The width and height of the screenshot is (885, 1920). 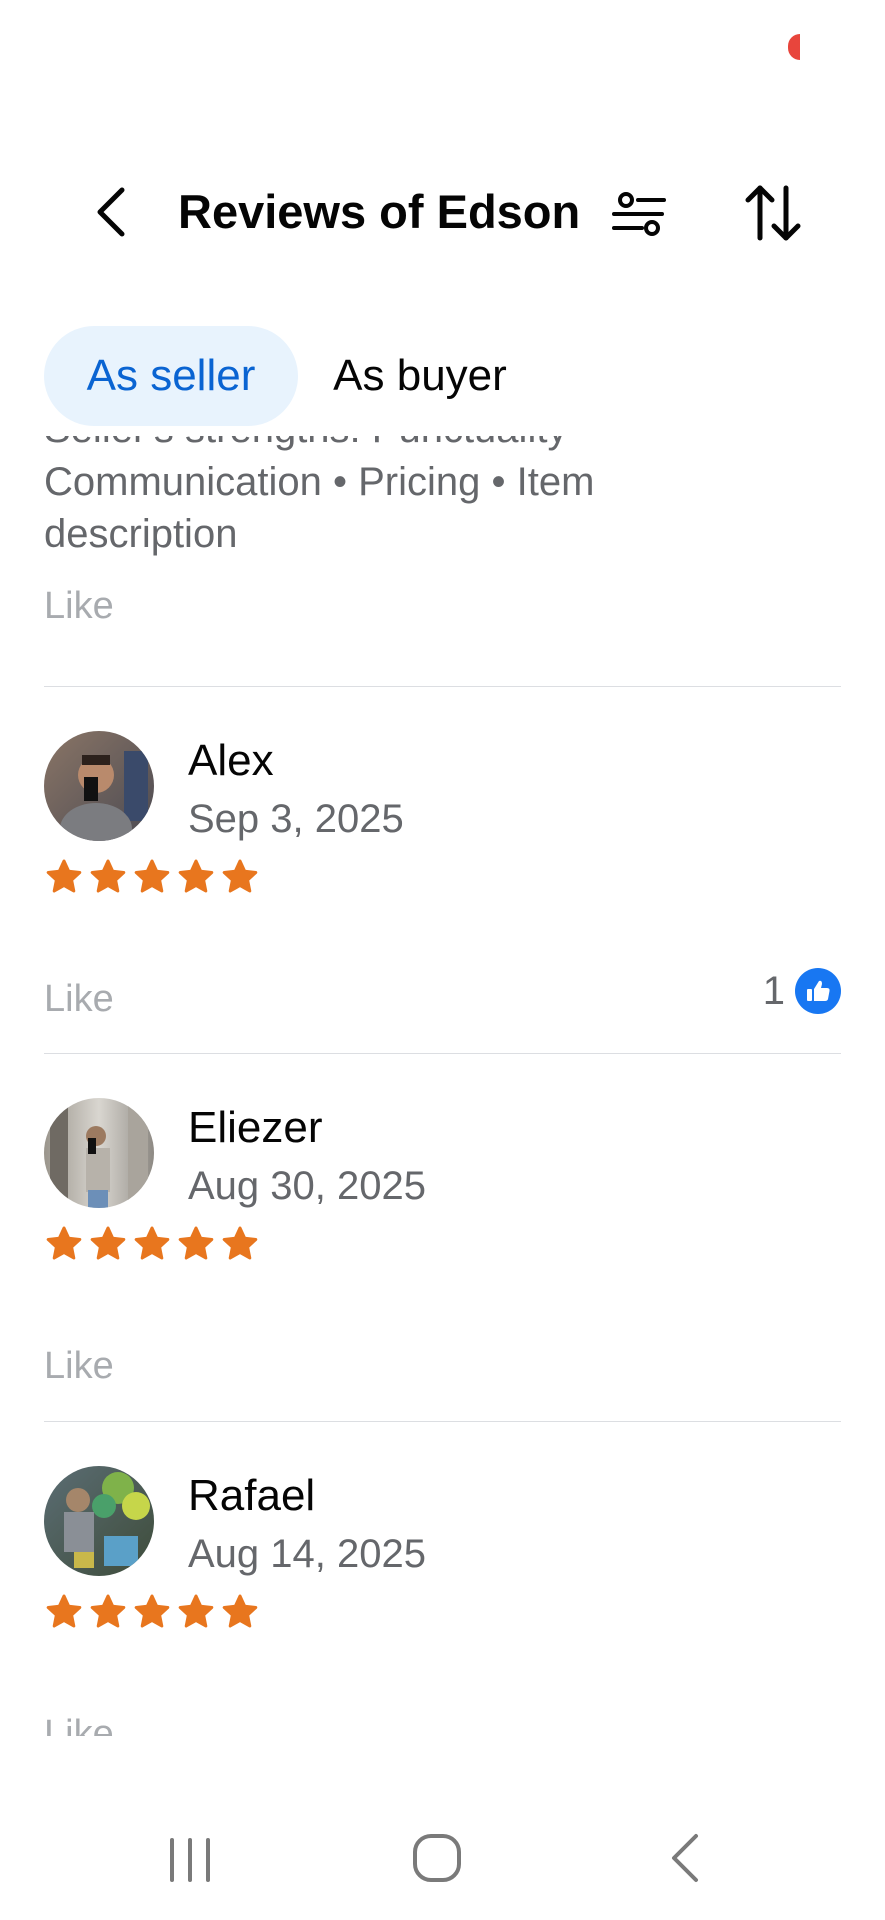 I want to click on sort-arrows-icon, so click(x=773, y=213).